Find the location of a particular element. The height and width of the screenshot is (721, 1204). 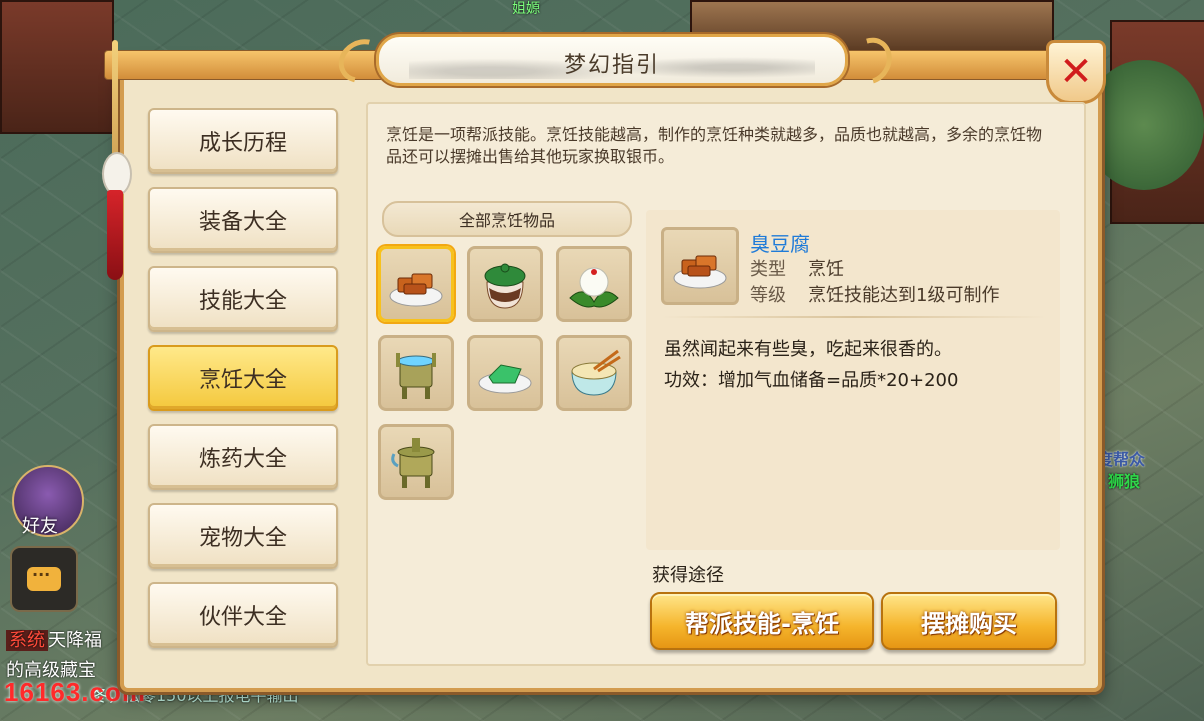

bronze-tripod-icon is located at coordinates (413, 463).